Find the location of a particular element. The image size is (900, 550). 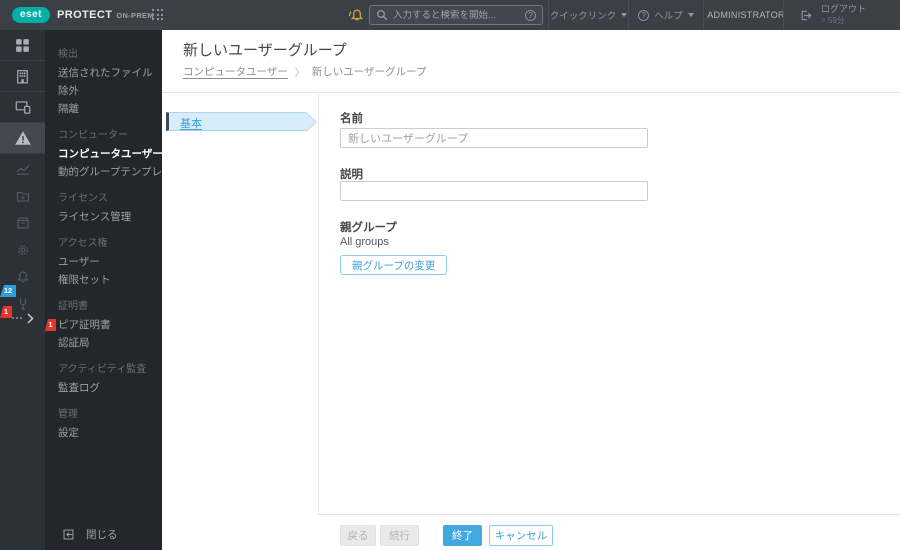

quick-links-label: クイックリンク is located at coordinates (583, 16).